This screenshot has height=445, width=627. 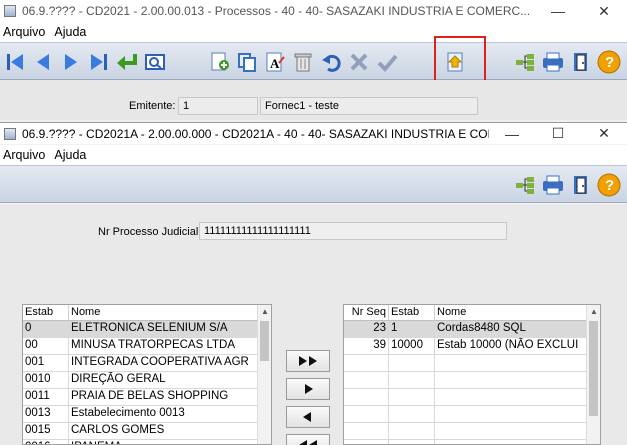 I want to click on right-grid-scrollbar: ▲, so click(x=593, y=374).